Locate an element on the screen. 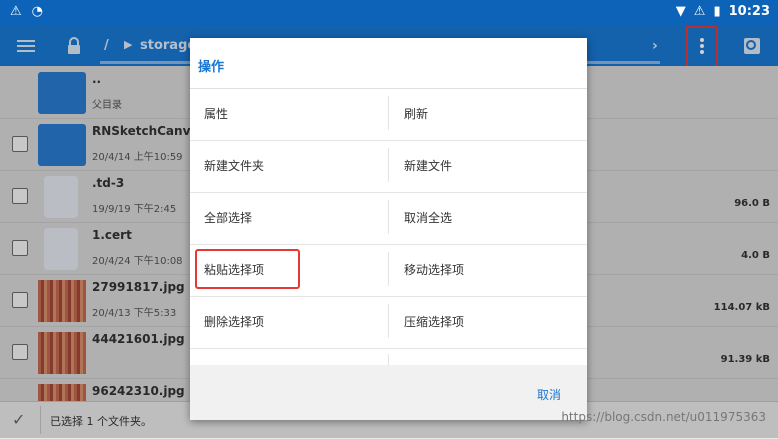 This screenshot has height=439, width=778. battery-icon: ▮ is located at coordinates (717, 11).